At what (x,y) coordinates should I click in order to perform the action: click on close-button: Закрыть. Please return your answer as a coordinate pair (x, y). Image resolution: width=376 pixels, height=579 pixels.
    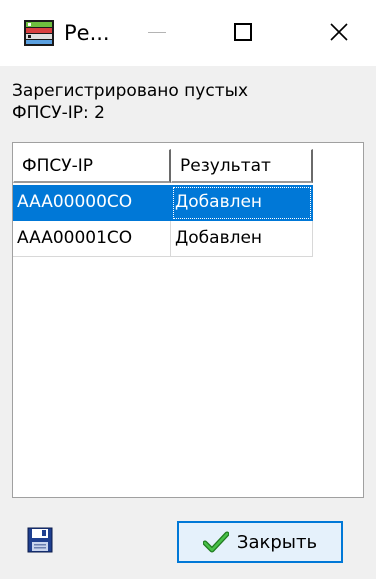
    Looking at the image, I should click on (260, 542).